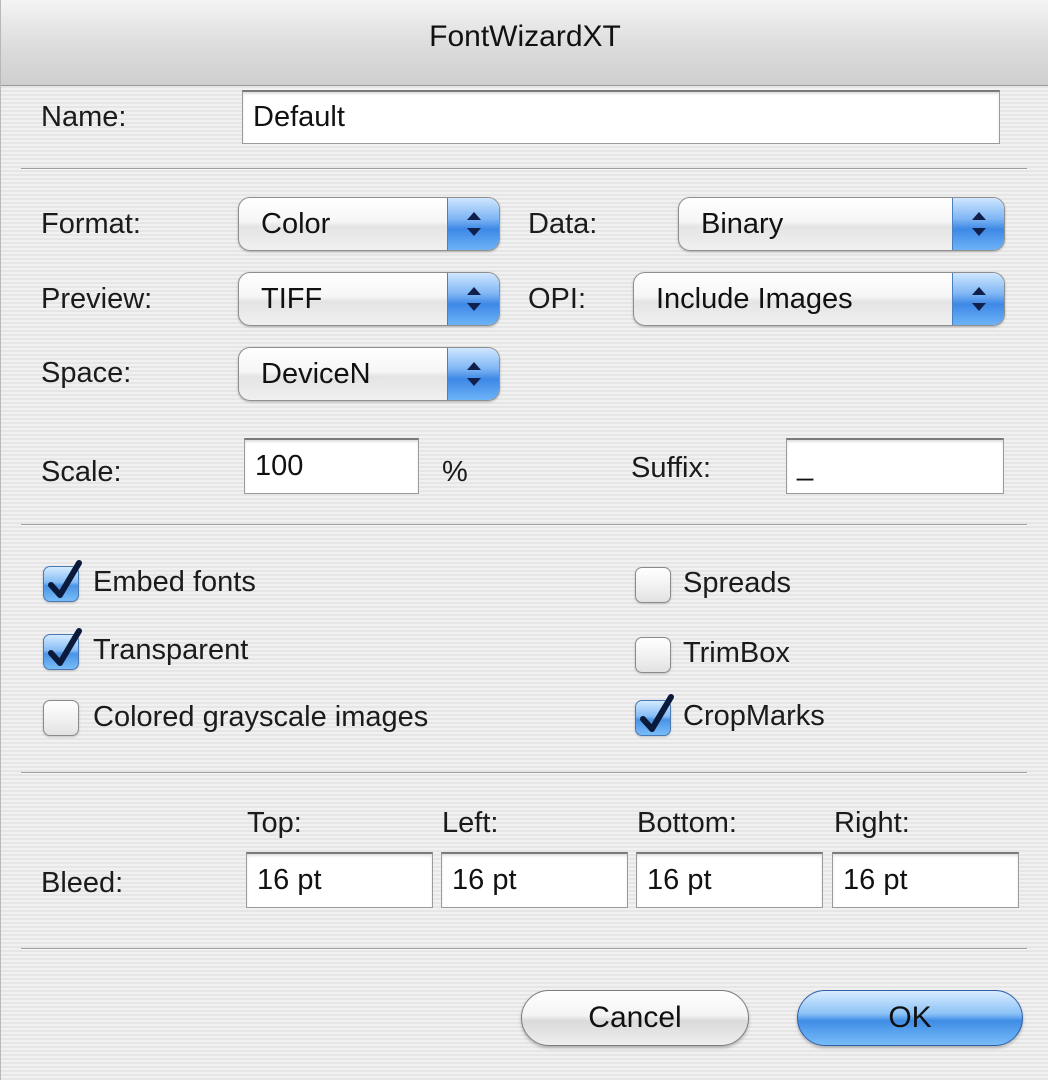 Image resolution: width=1048 pixels, height=1080 pixels. Describe the element at coordinates (455, 472) in the screenshot. I see `scale-unit: %` at that location.